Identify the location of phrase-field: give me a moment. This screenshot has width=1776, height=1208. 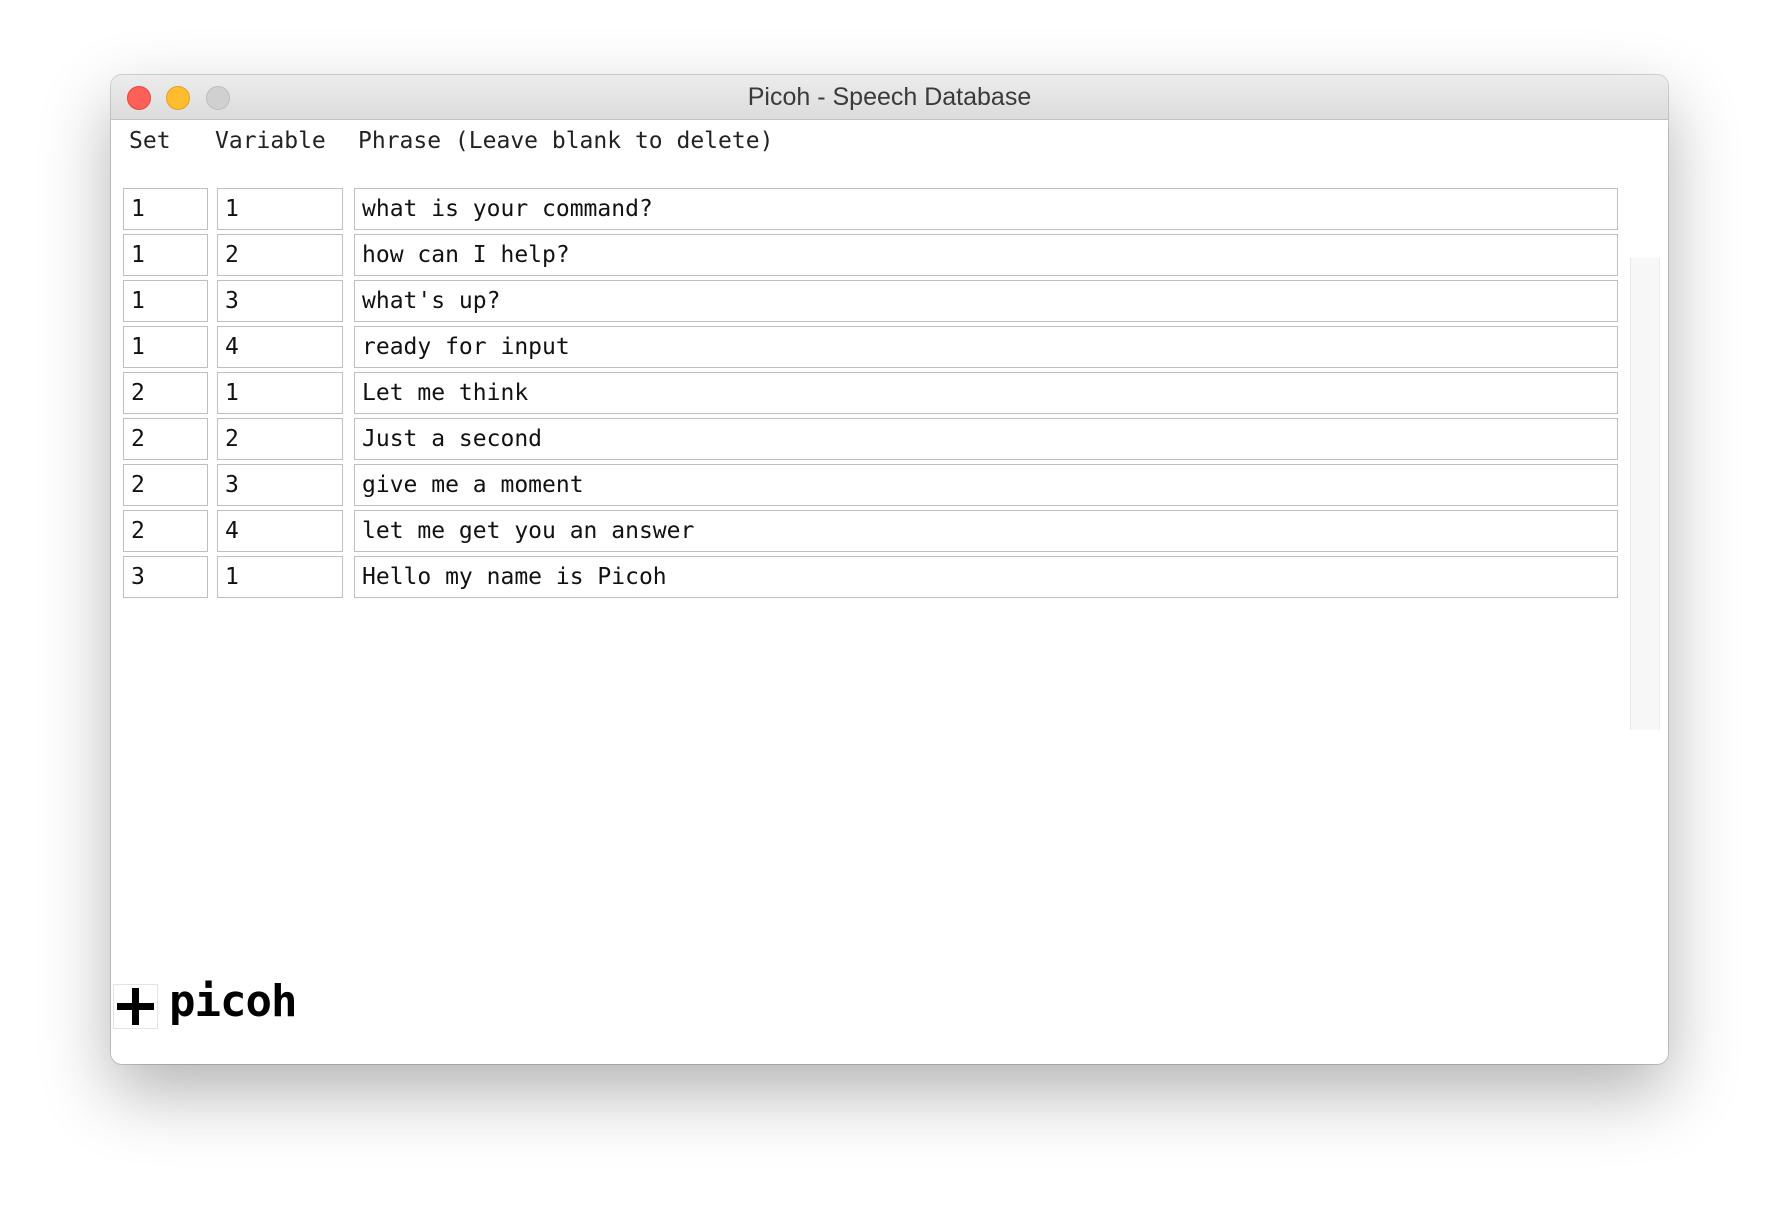
(986, 485).